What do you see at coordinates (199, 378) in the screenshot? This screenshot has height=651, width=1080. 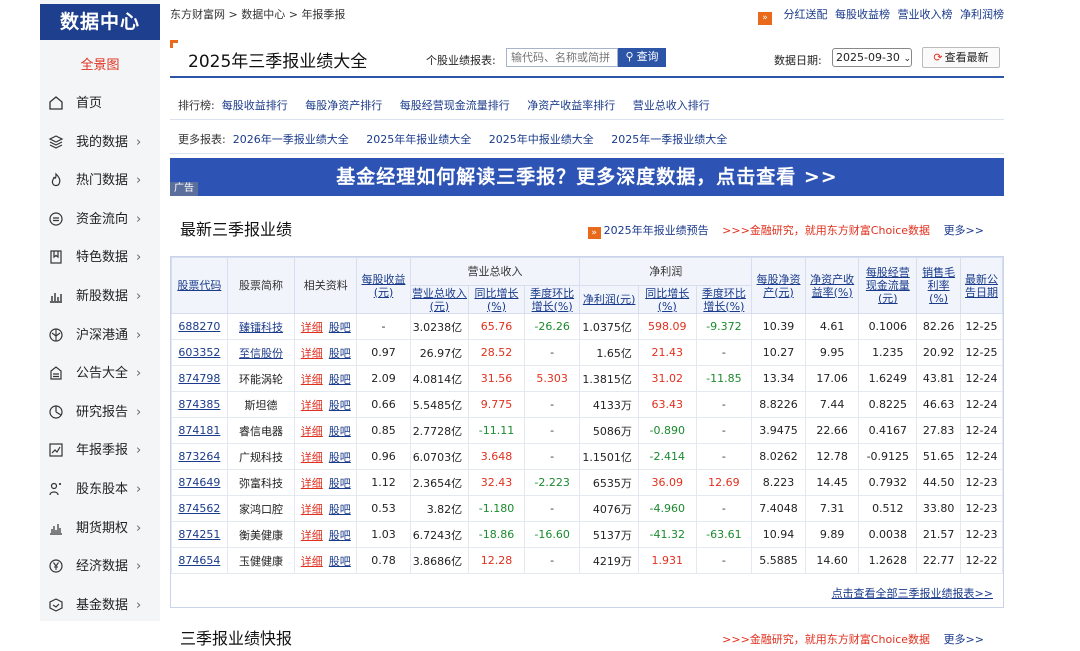 I see `cell-code: 874798` at bounding box center [199, 378].